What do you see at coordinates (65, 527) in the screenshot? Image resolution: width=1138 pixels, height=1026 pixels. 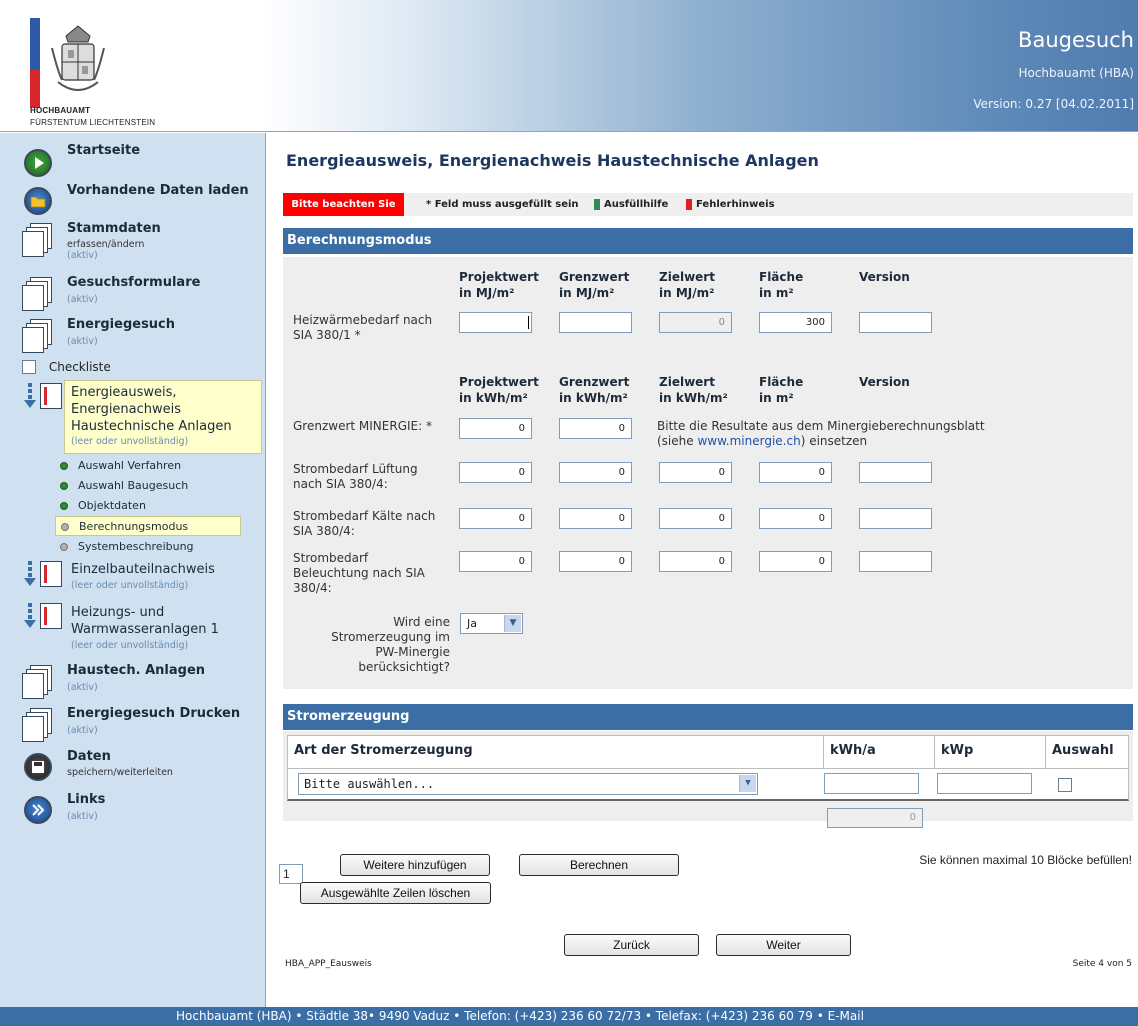 I see `step-pending-dot` at bounding box center [65, 527].